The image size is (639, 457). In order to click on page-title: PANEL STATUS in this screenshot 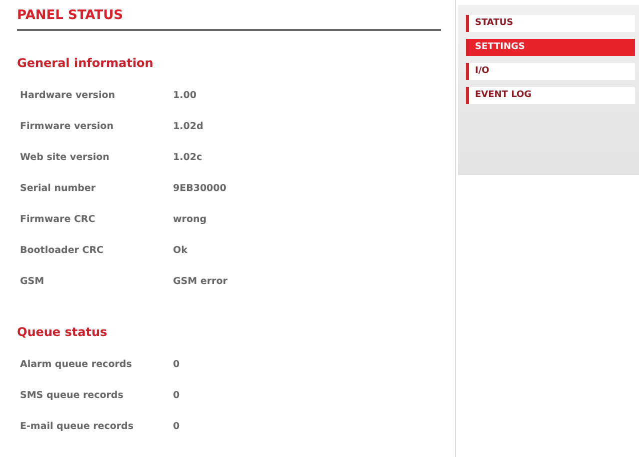, I will do `click(229, 19)`.